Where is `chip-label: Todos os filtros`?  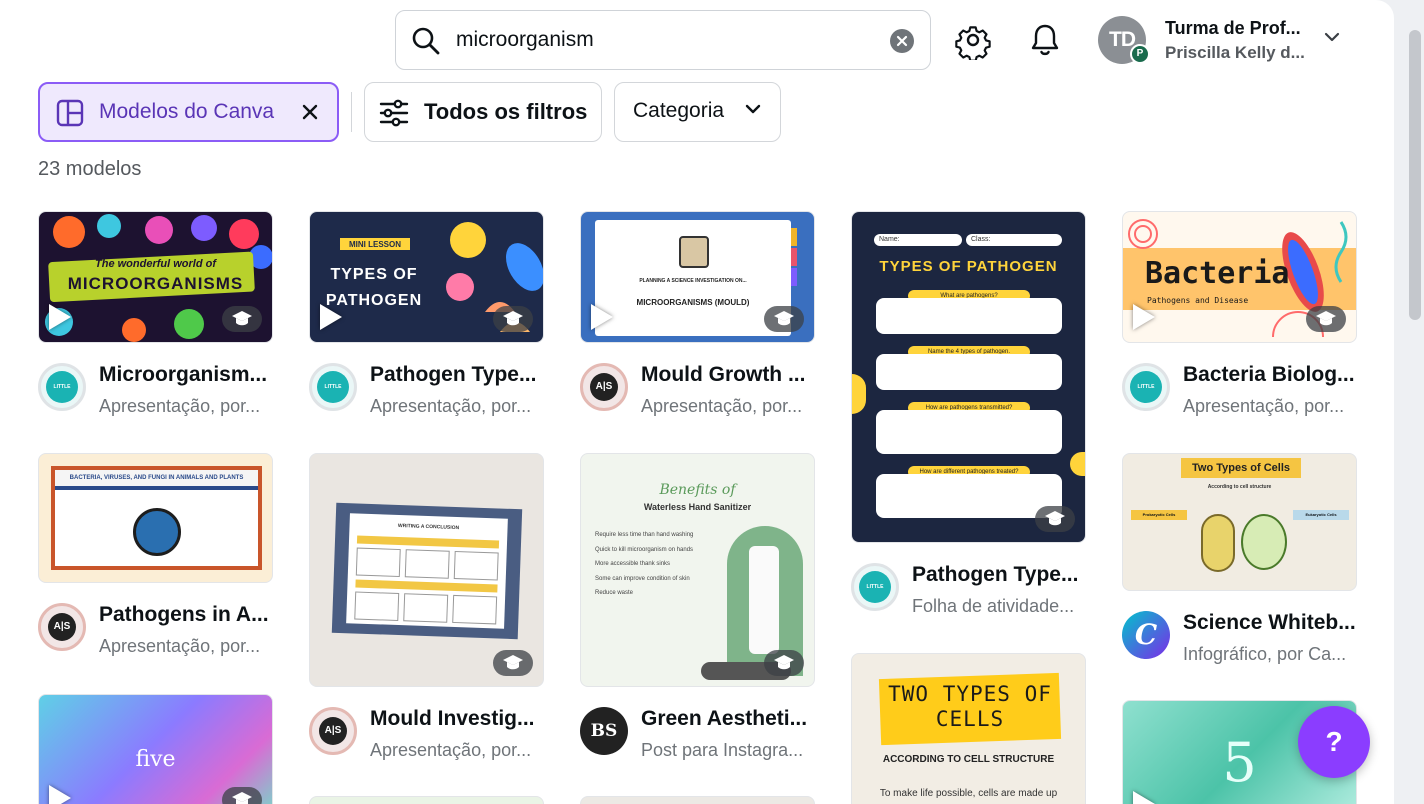 chip-label: Todos os filtros is located at coordinates (506, 111).